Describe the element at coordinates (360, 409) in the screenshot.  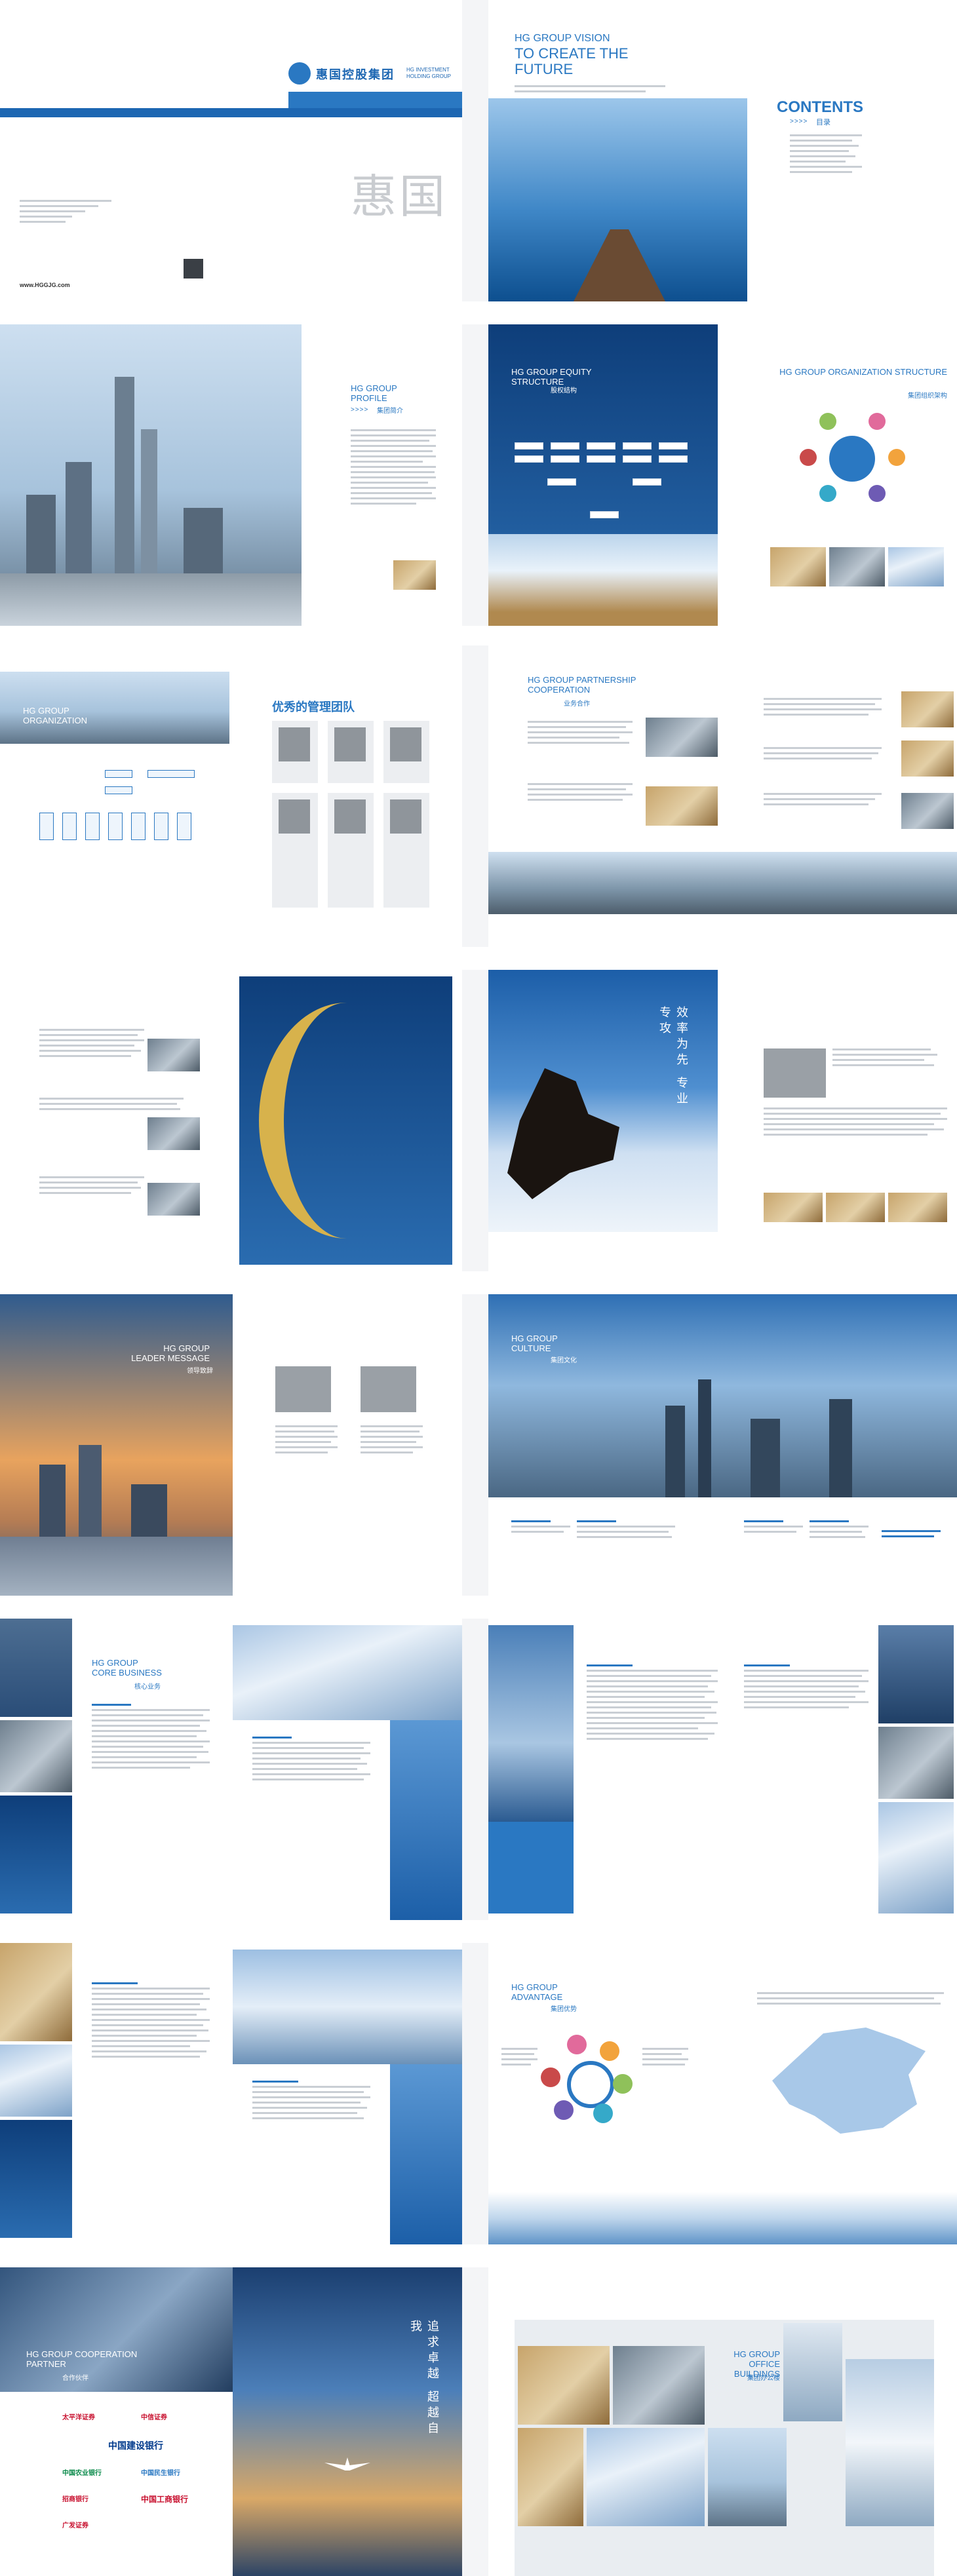
I see `profile-arrows: >>>>` at that location.